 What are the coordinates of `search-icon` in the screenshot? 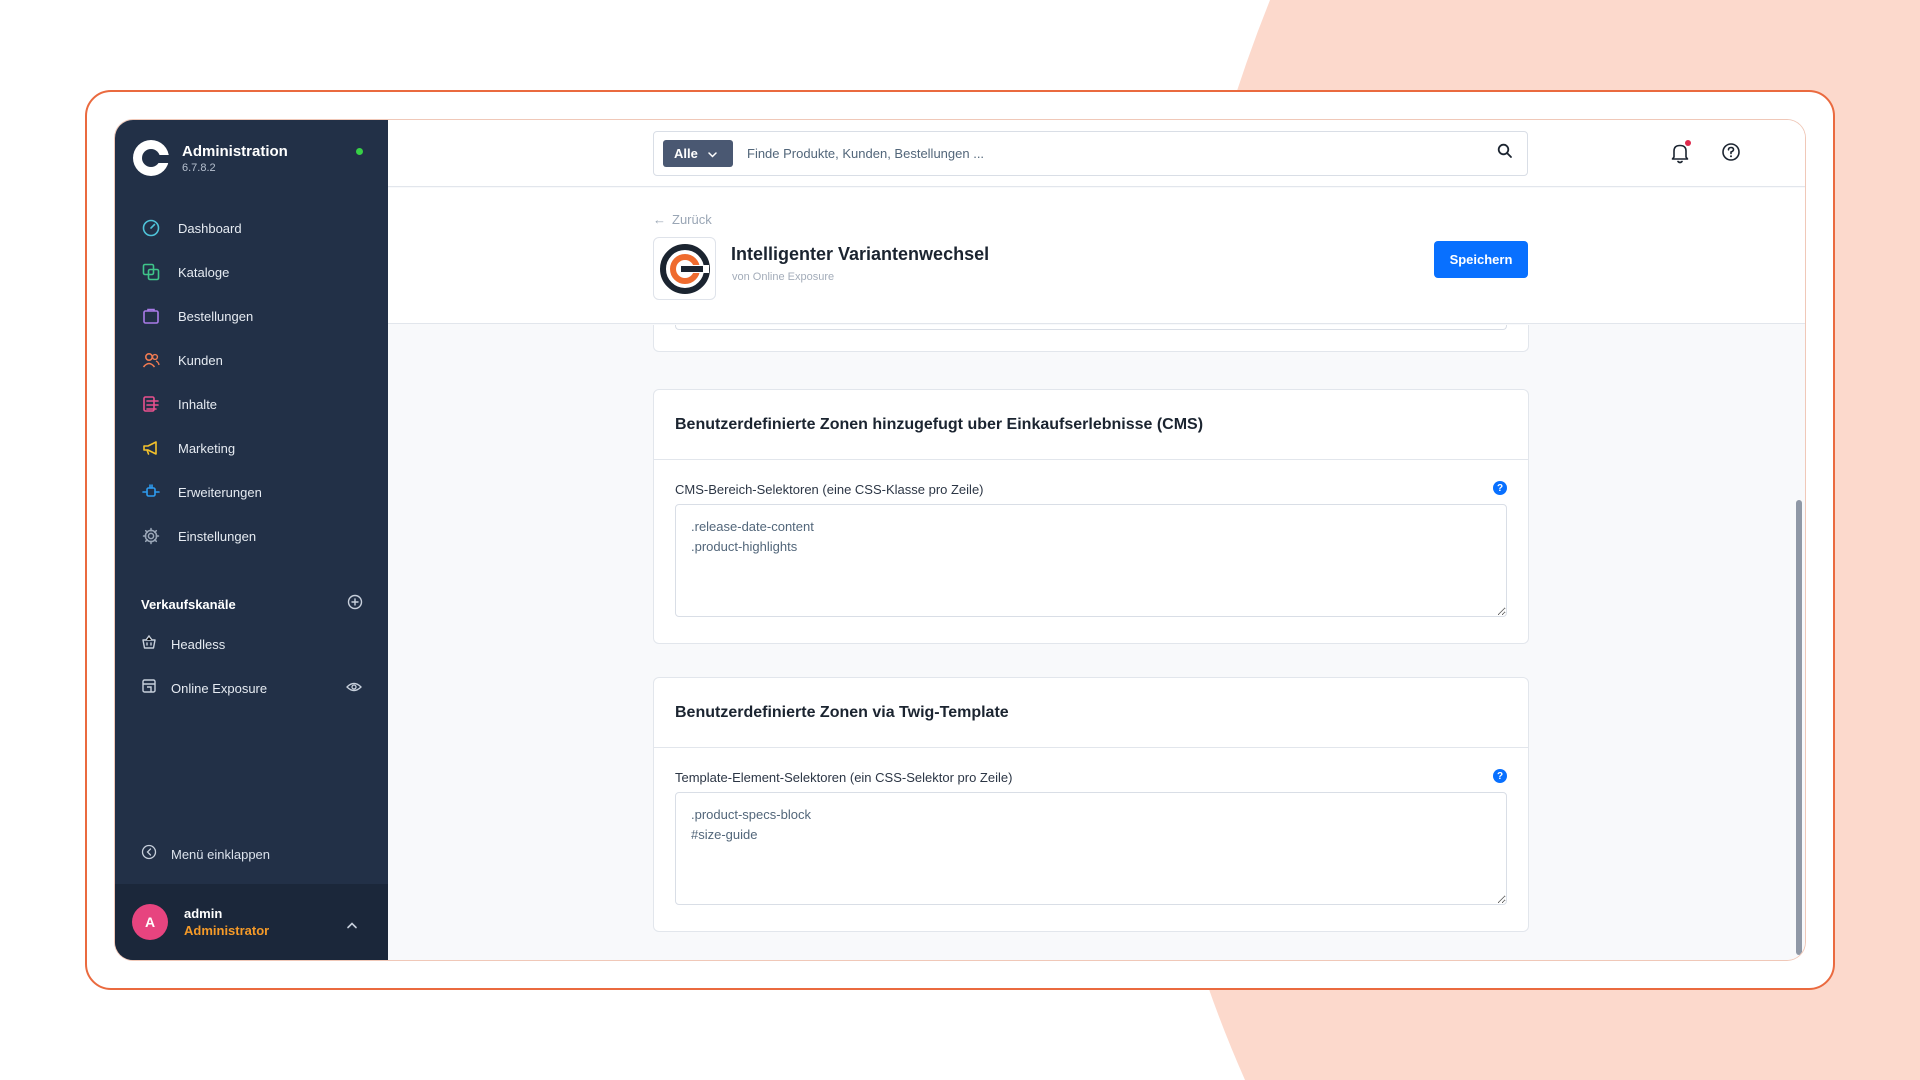 It's located at (1505, 153).